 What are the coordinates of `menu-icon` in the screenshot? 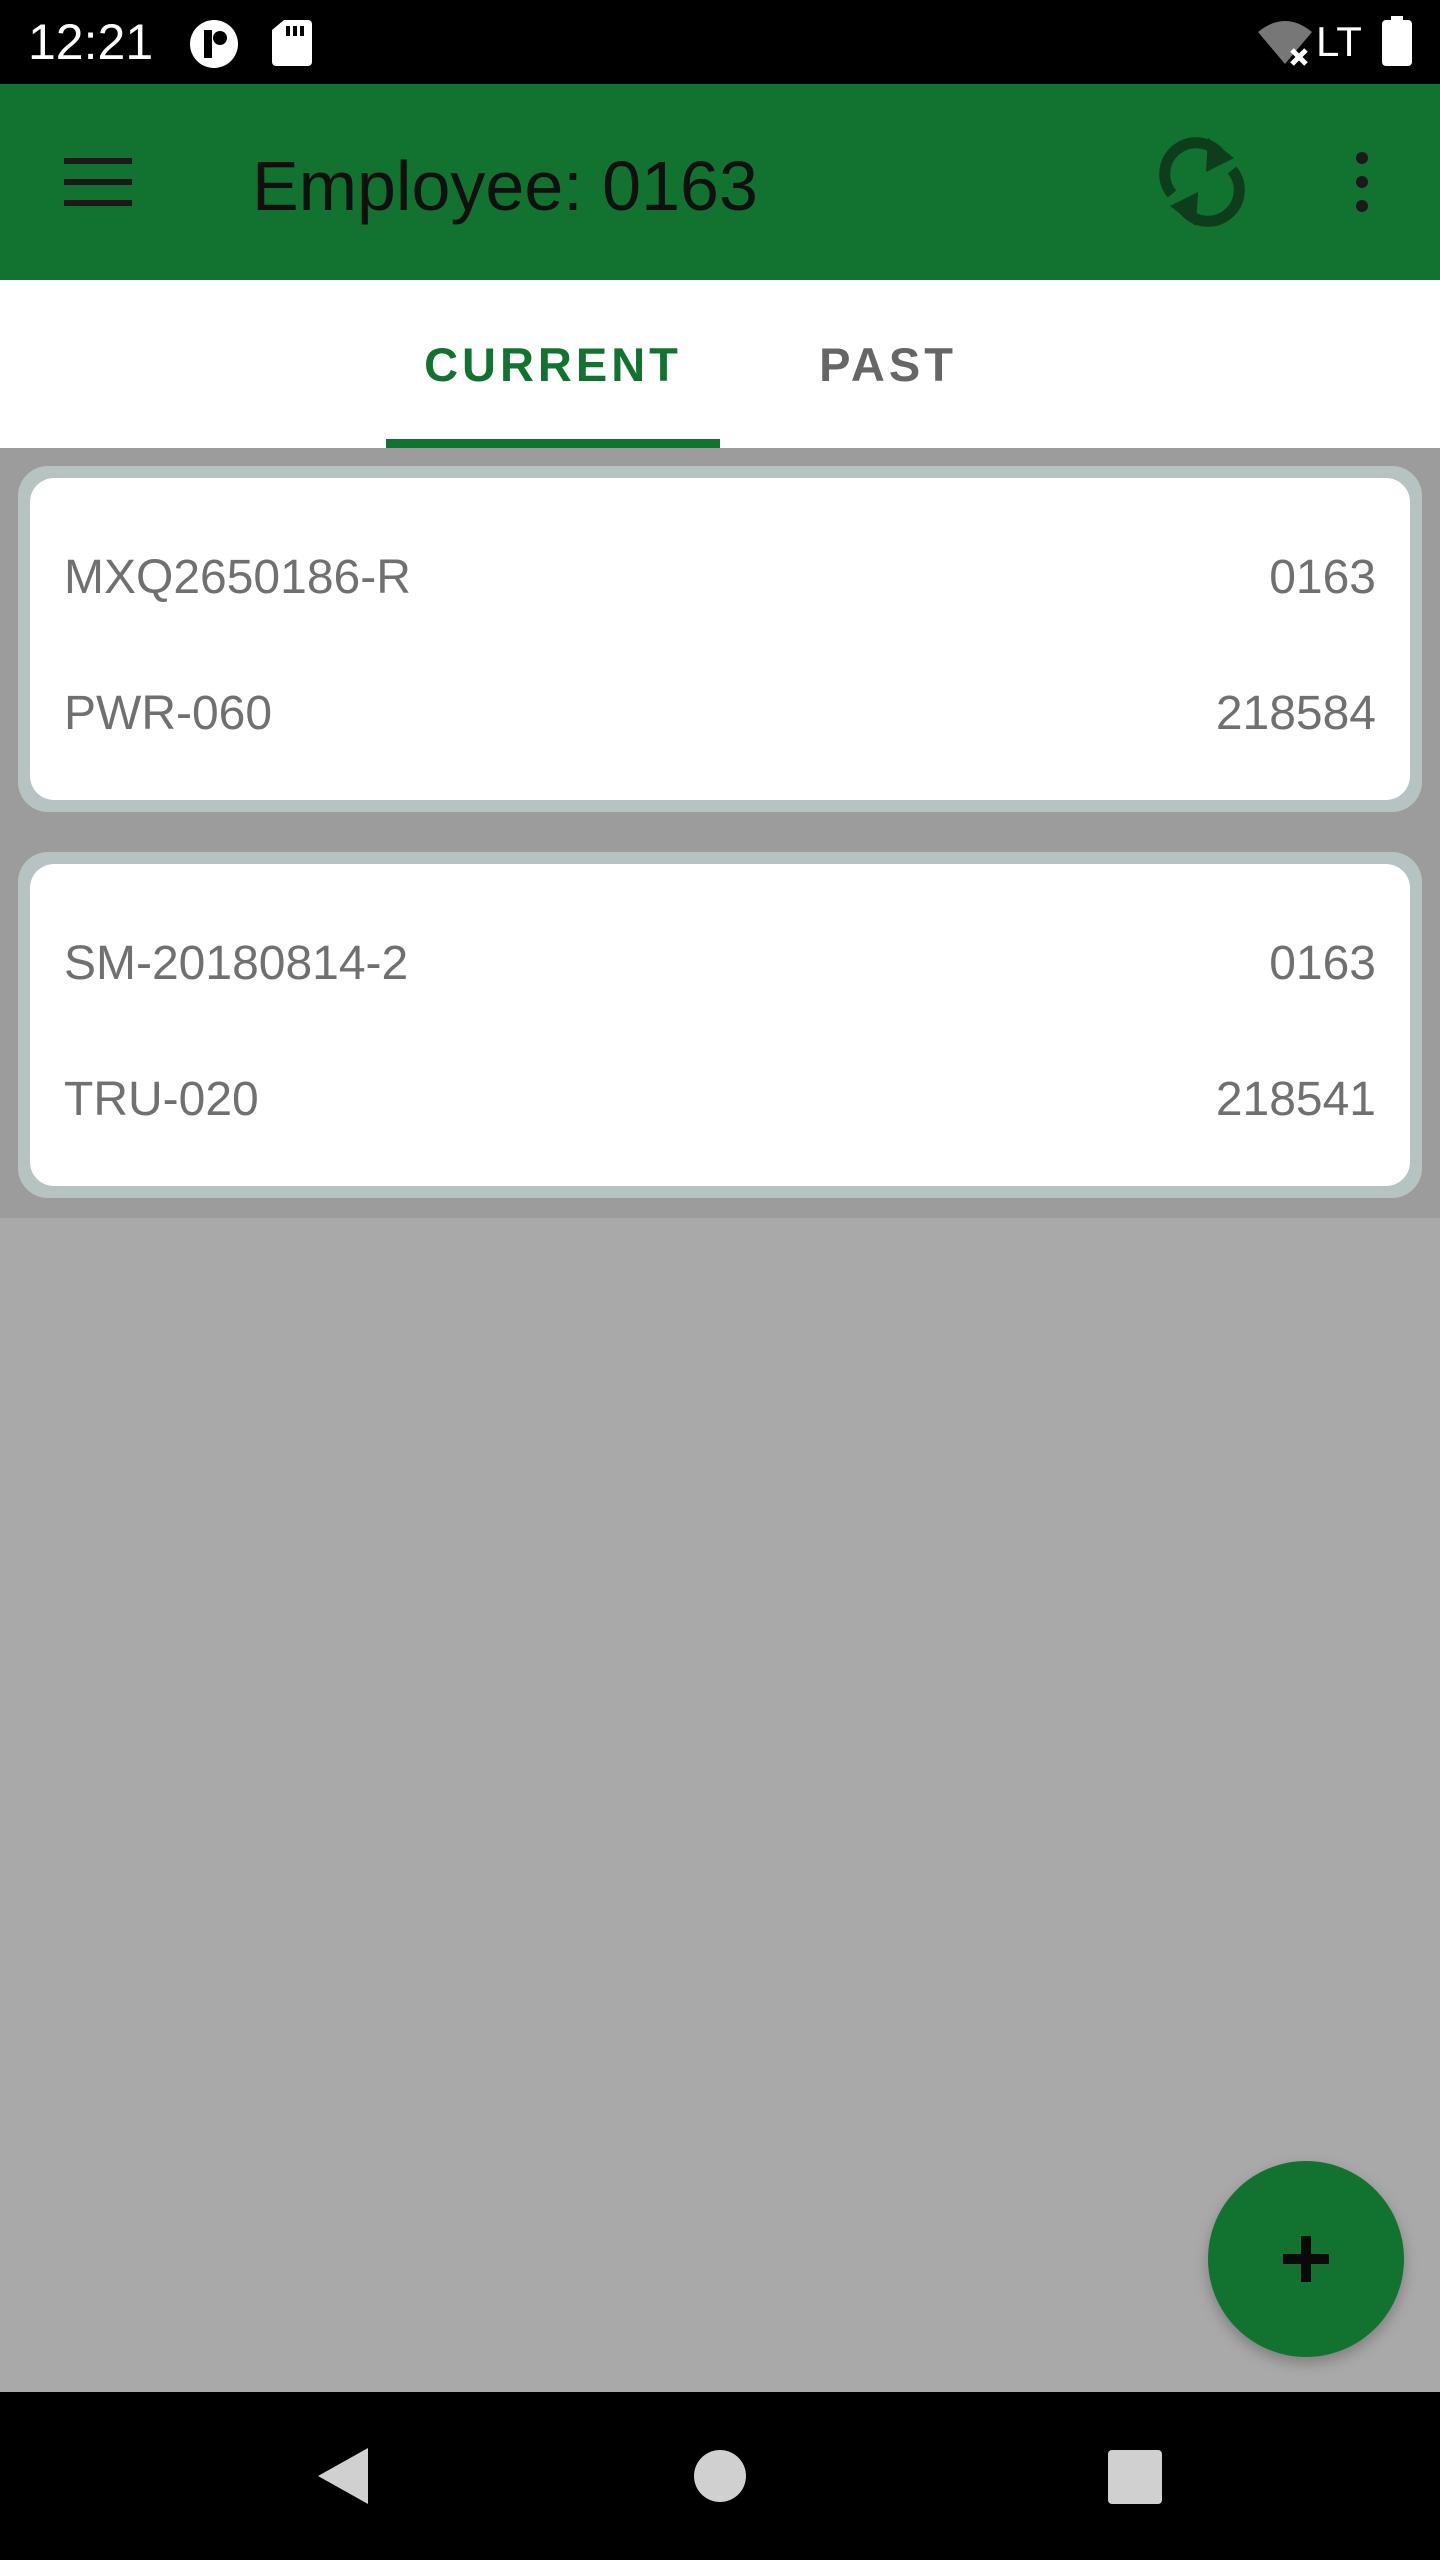 It's located at (98, 182).